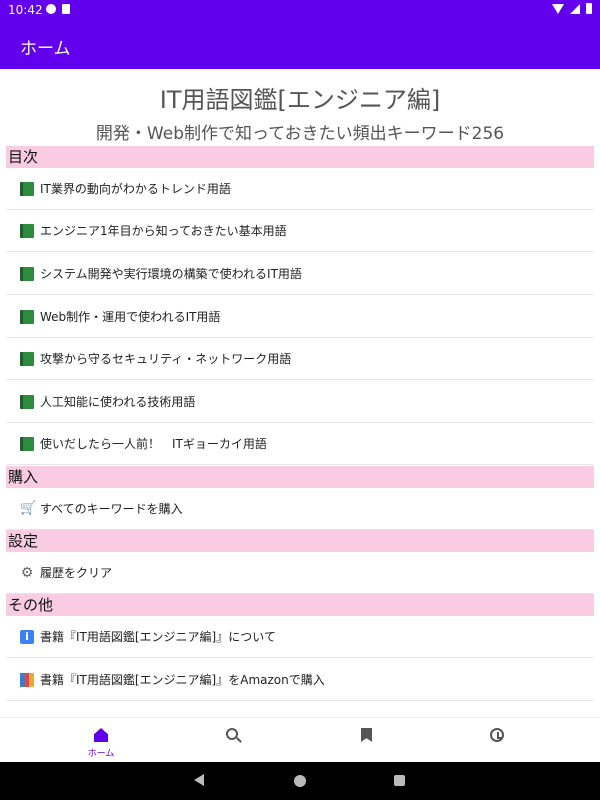  Describe the element at coordinates (300, 477) in the screenshot. I see `section-header-purchase: 購入` at that location.